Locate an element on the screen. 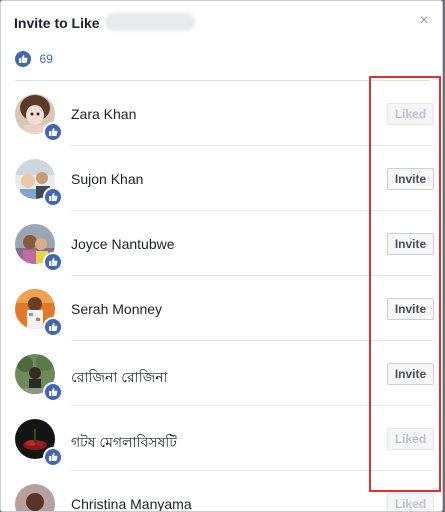 The height and width of the screenshot is (512, 445). person-name: রোজিনা রোজিনা is located at coordinates (119, 378).